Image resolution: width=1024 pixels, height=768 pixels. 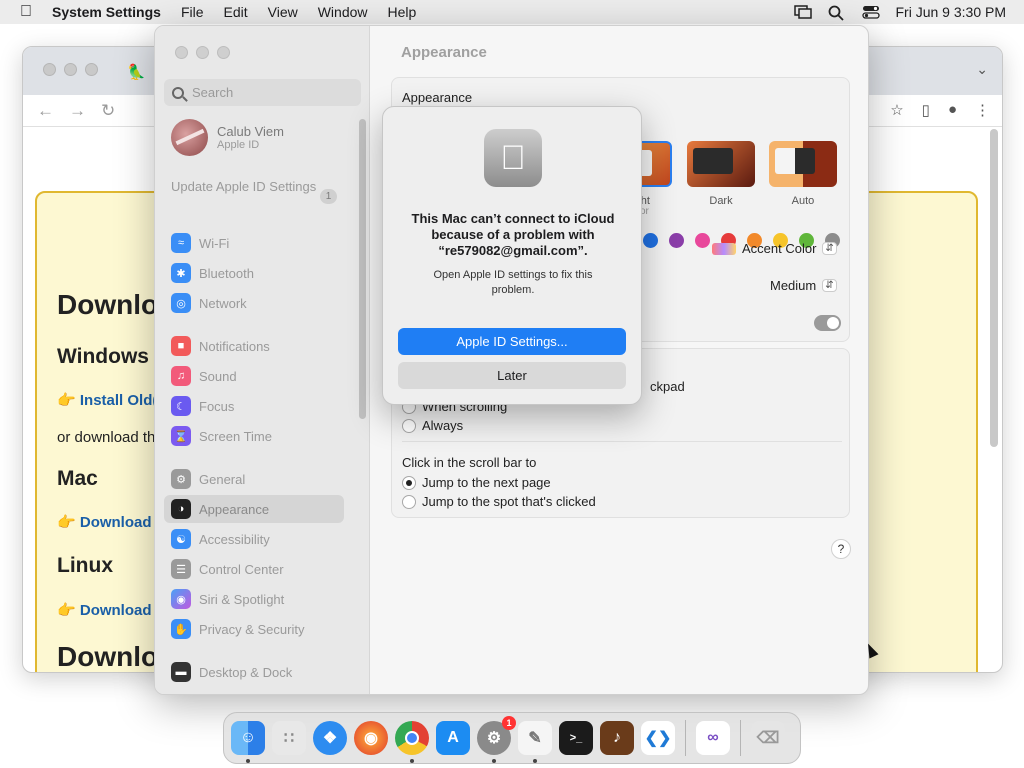 What do you see at coordinates (254, 509) in the screenshot?
I see `sidebar-item-appearance: ◑ Appearance` at bounding box center [254, 509].